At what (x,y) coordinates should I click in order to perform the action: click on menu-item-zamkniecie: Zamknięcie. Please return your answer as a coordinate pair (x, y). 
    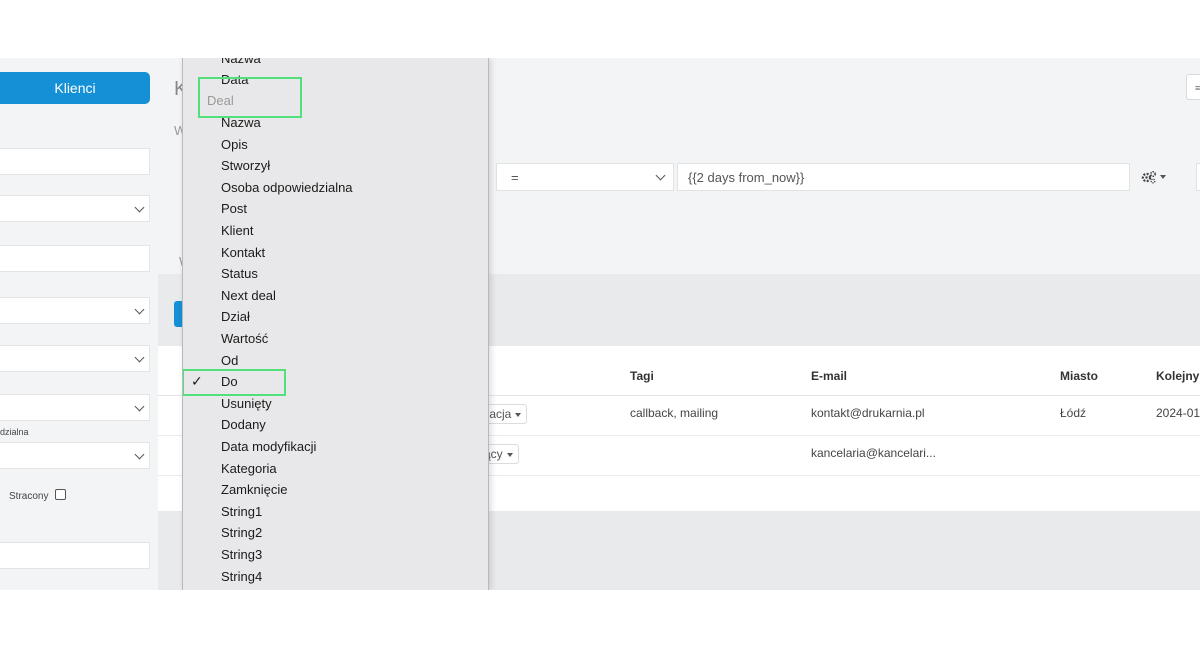
    Looking at the image, I should click on (254, 489).